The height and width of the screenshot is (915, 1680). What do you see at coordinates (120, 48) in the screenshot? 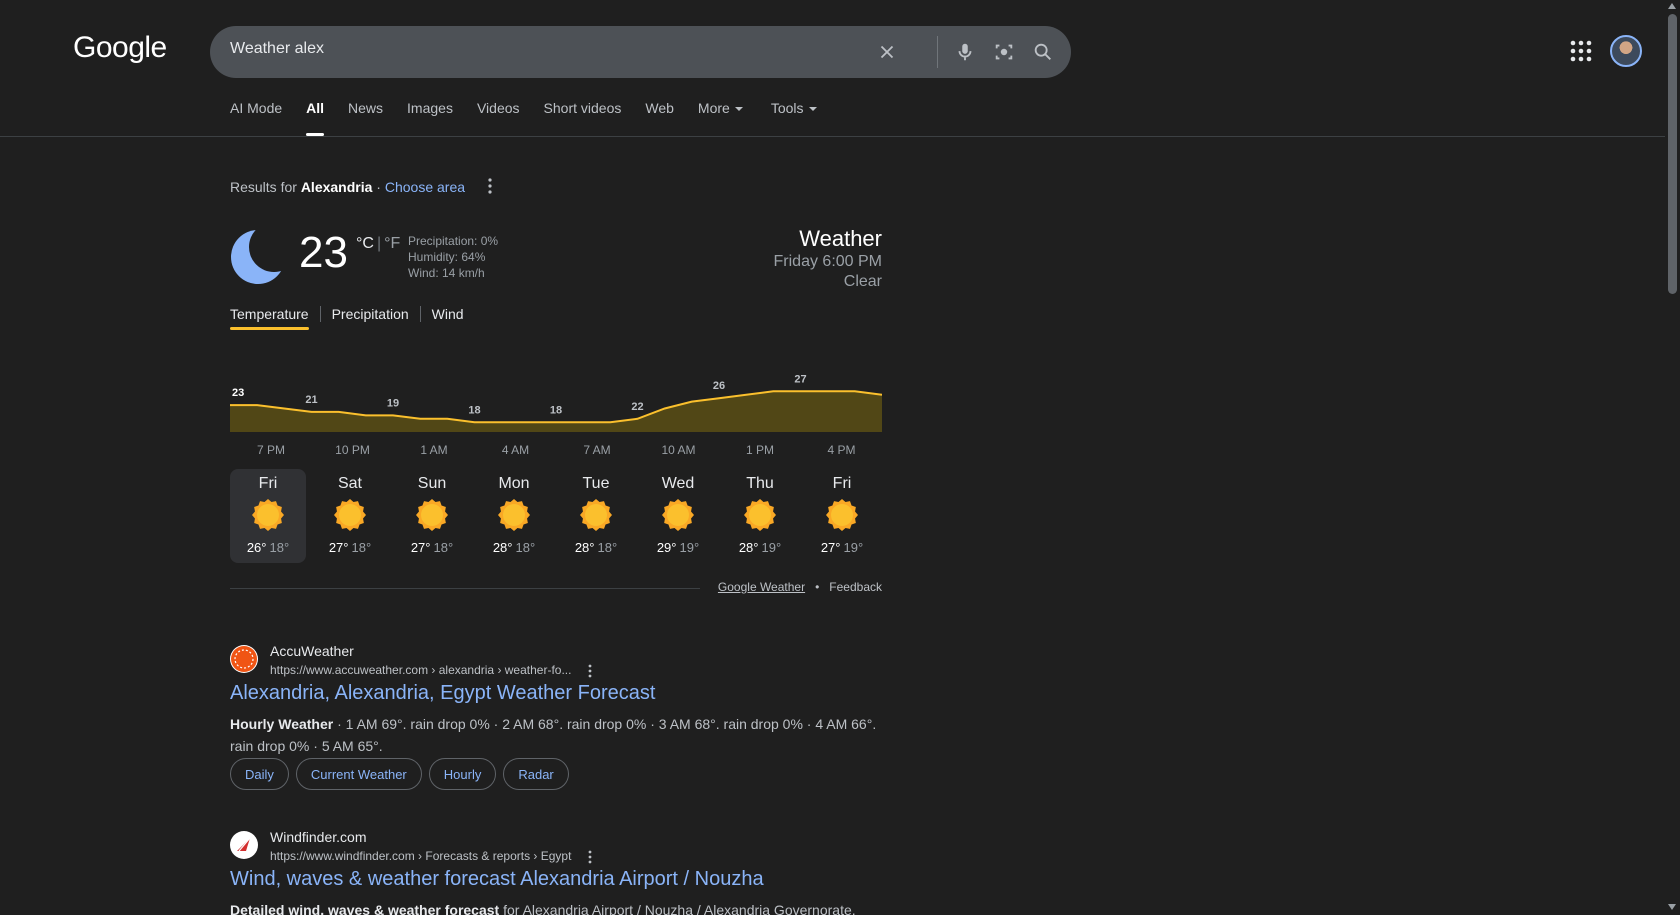
I see `google-logo: Google` at bounding box center [120, 48].